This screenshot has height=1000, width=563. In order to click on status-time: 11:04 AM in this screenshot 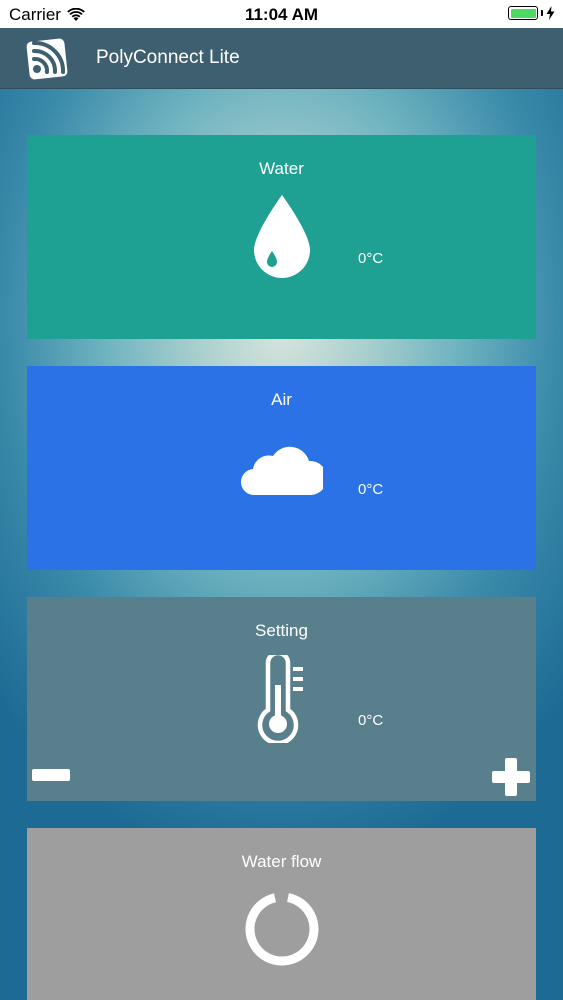, I will do `click(281, 14)`.